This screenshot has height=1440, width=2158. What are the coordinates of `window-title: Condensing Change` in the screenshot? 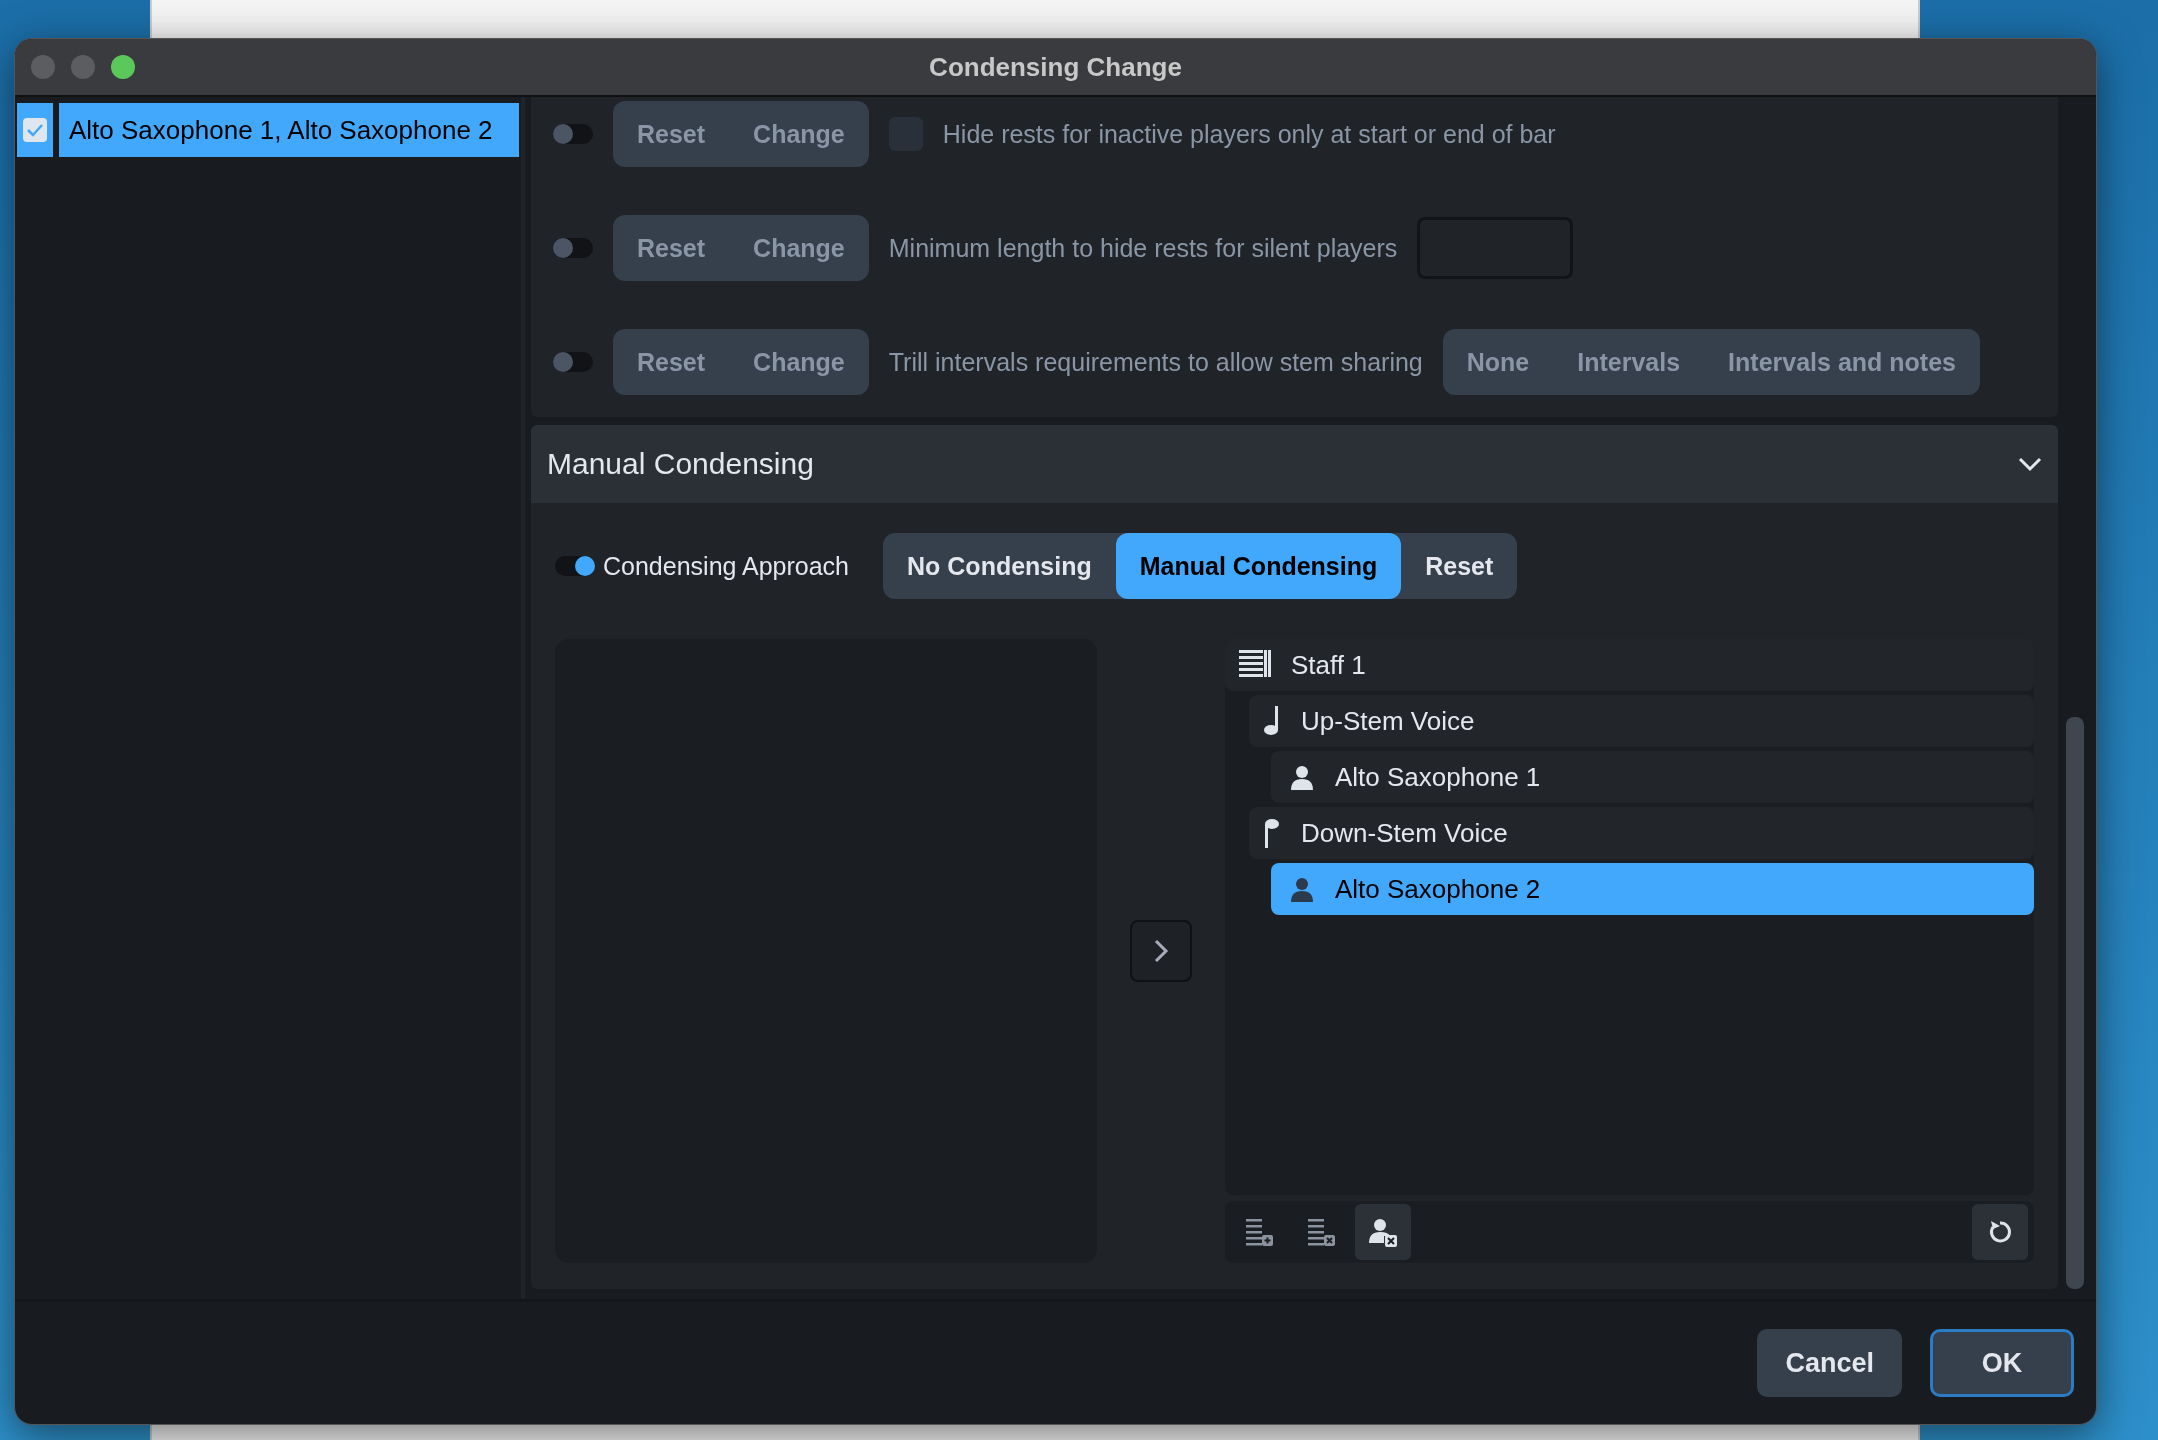 It's located at (1055, 66).